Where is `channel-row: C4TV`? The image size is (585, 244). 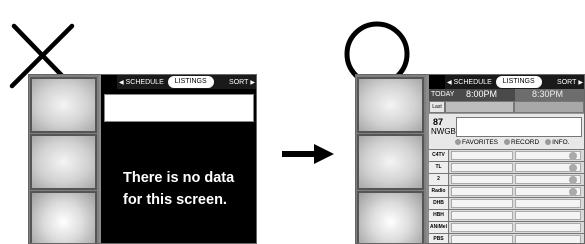
channel-row: C4TV is located at coordinates (506, 155).